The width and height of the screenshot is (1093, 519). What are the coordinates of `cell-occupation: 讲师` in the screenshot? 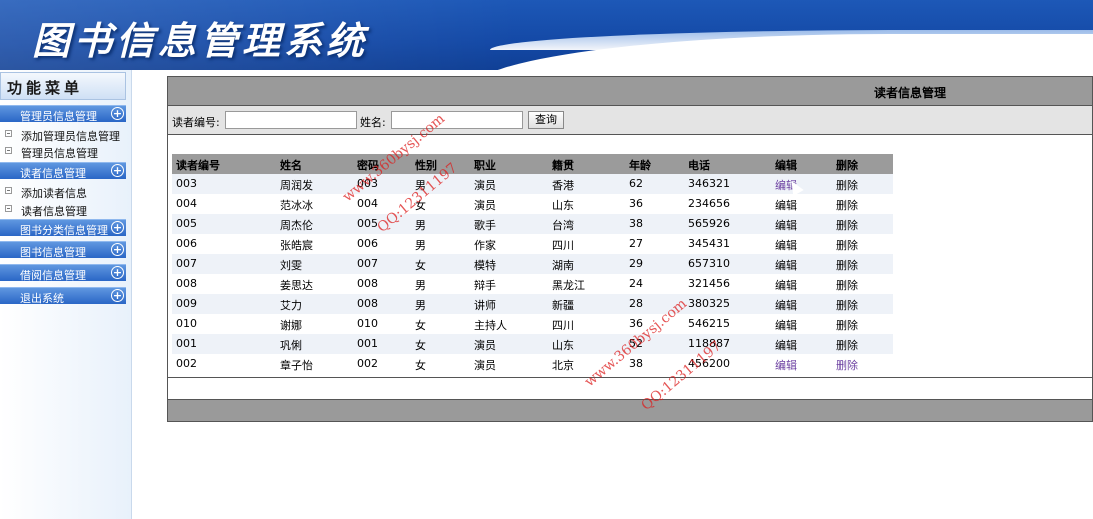 It's located at (485, 305).